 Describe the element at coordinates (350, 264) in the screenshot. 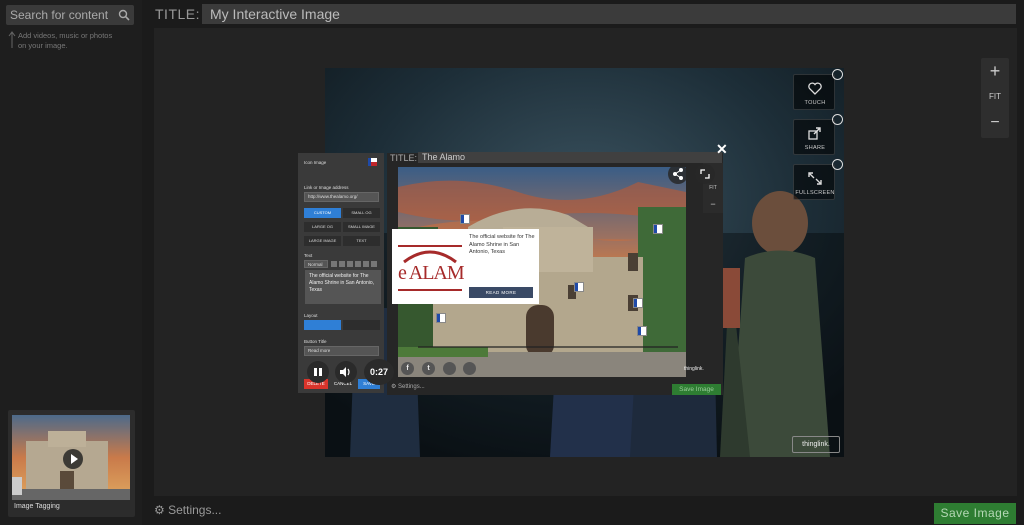

I see `link-icon` at that location.